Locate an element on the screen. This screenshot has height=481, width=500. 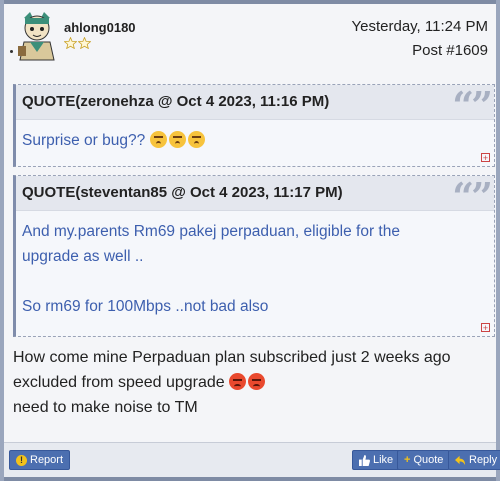
reply-button: Reply is located at coordinates (474, 460).